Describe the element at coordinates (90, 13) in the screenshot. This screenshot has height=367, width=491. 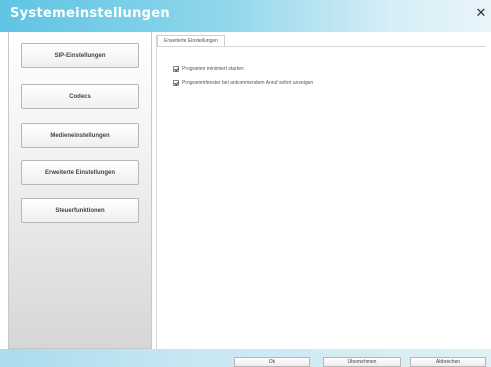
I see `window-title: Systemeinstellungen` at that location.